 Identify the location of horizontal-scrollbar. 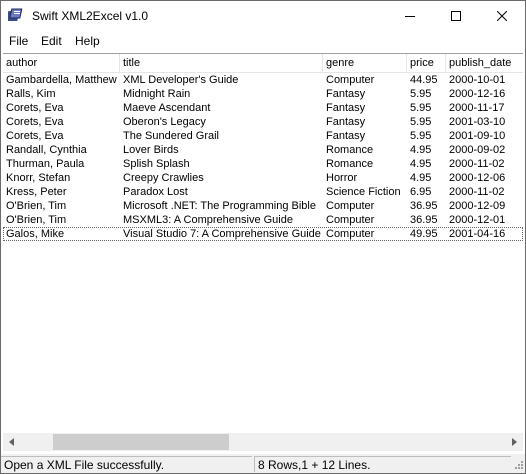
(263, 442).